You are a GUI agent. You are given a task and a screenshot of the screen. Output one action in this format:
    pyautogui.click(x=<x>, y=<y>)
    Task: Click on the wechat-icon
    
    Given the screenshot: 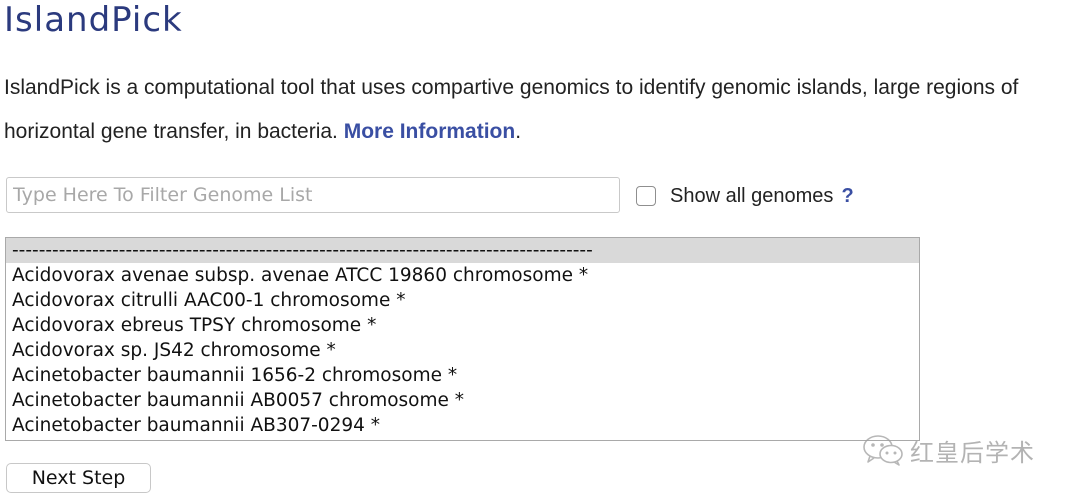 What is the action you would take?
    pyautogui.click(x=883, y=450)
    